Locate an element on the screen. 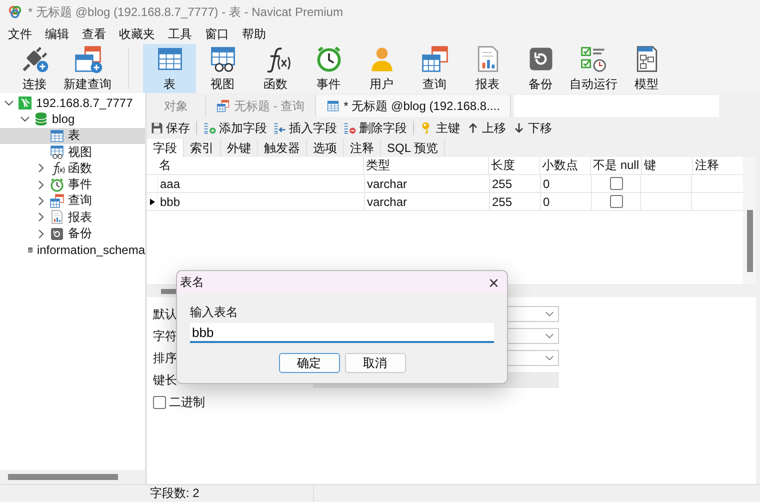  toolbar-button: 备份 is located at coordinates (540, 68).